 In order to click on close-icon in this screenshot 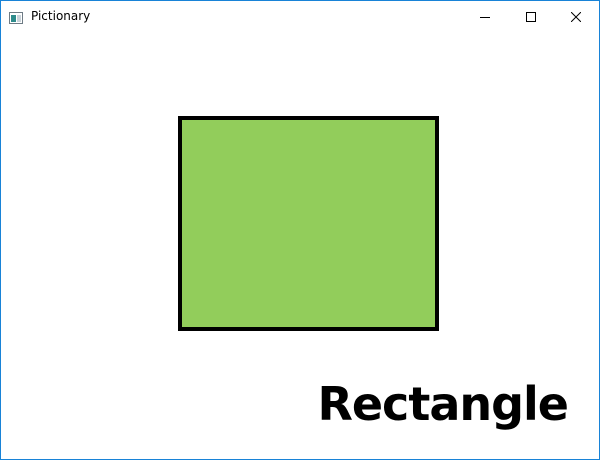, I will do `click(576, 16)`.